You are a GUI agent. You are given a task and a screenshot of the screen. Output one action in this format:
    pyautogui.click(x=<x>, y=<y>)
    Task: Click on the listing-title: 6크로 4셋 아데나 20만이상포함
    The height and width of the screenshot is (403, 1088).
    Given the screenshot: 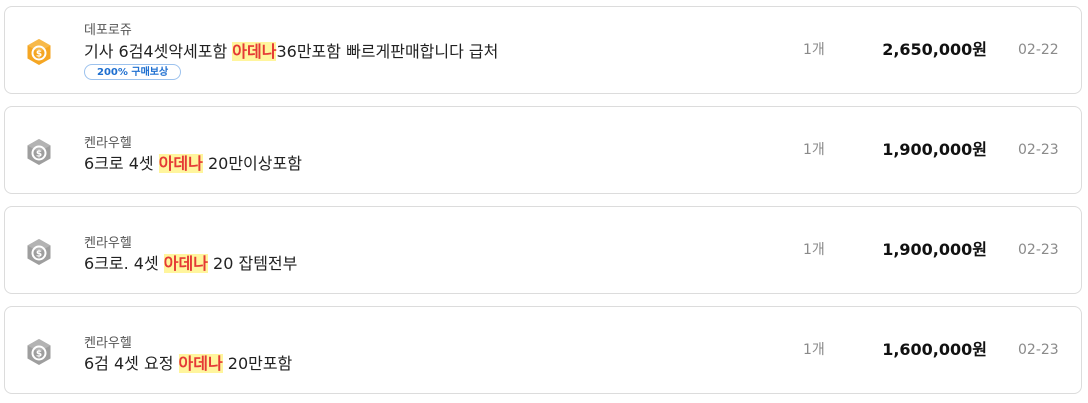 What is the action you would take?
    pyautogui.click(x=193, y=162)
    